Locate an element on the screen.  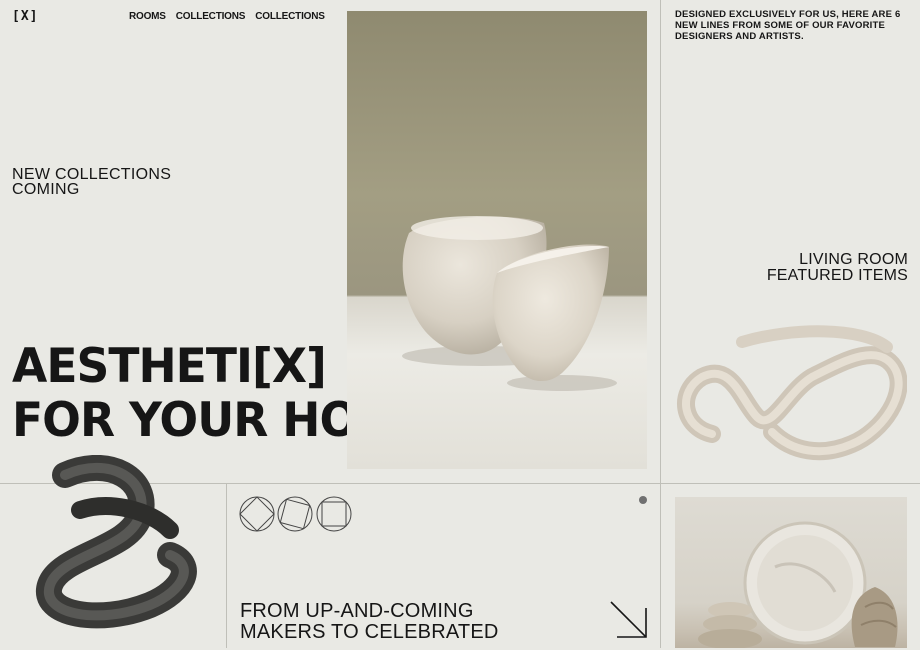
ribbon-sculpture-light is located at coordinates (790, 397).